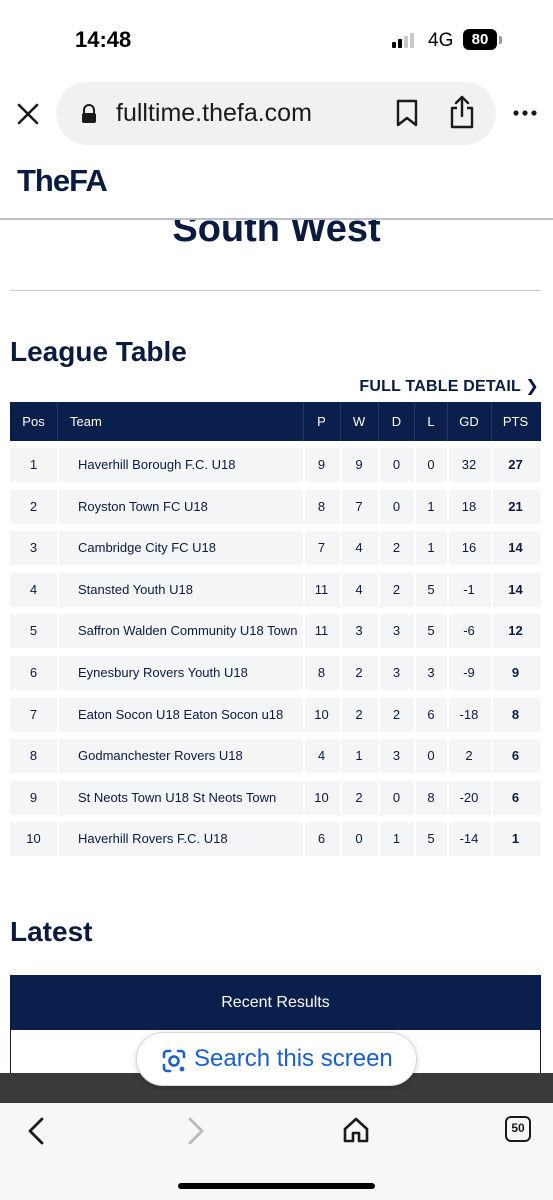 Image resolution: width=553 pixels, height=1200 pixels. I want to click on cell-pos: 9, so click(33, 797).